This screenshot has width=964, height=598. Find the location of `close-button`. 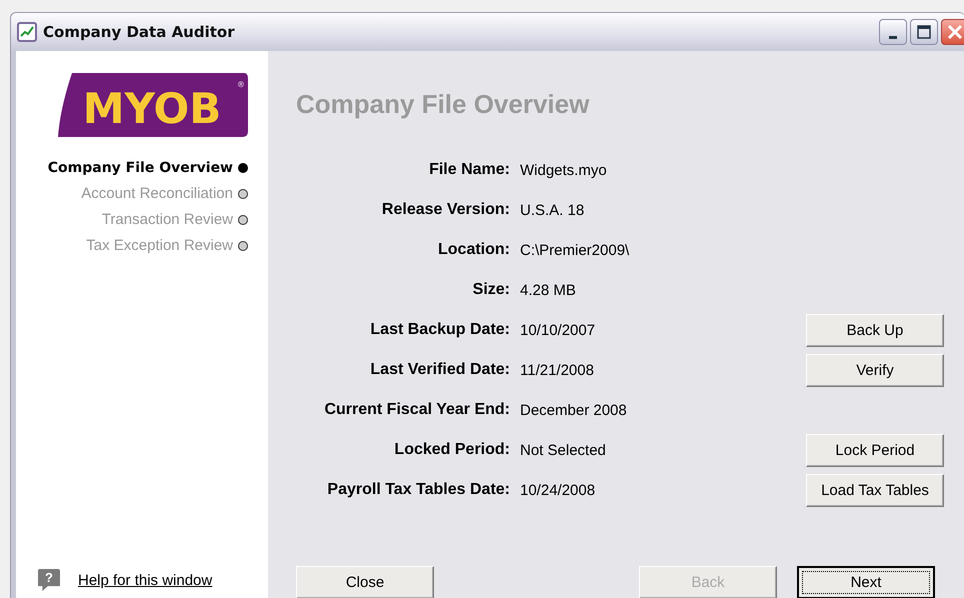

close-button is located at coordinates (952, 32).